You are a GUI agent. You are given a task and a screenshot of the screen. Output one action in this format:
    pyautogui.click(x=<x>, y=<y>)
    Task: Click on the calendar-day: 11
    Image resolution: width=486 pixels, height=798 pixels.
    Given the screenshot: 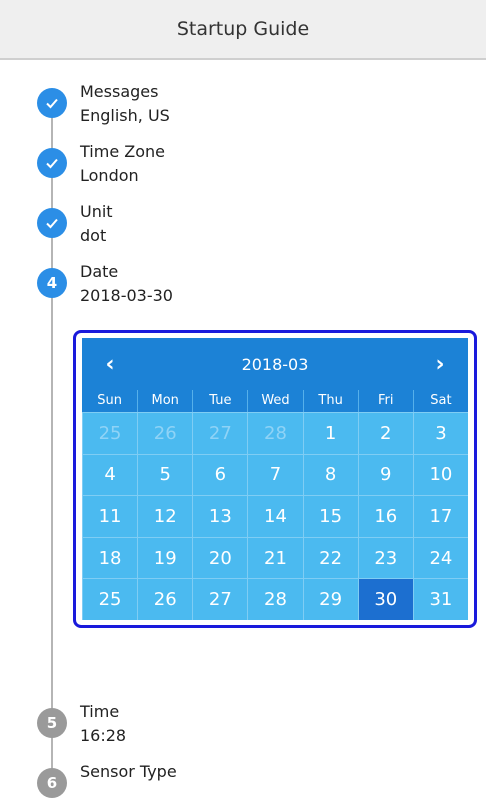 What is the action you would take?
    pyautogui.click(x=110, y=516)
    